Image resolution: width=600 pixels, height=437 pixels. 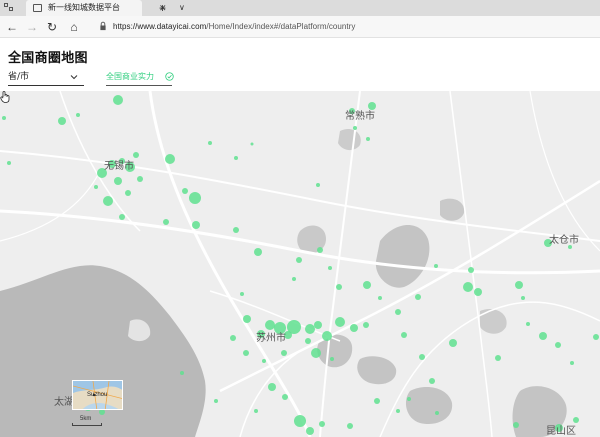 I want to click on chevron-down-icon, so click(x=74, y=77).